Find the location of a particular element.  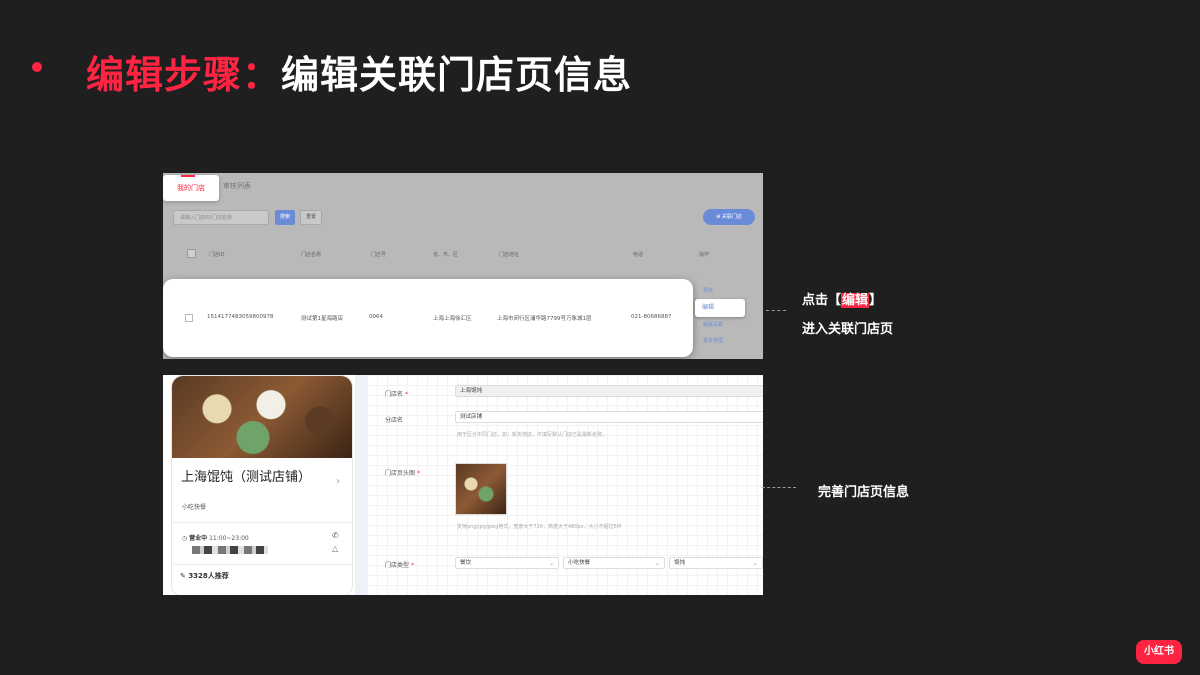

preview-link: 预览 is located at coordinates (708, 290).